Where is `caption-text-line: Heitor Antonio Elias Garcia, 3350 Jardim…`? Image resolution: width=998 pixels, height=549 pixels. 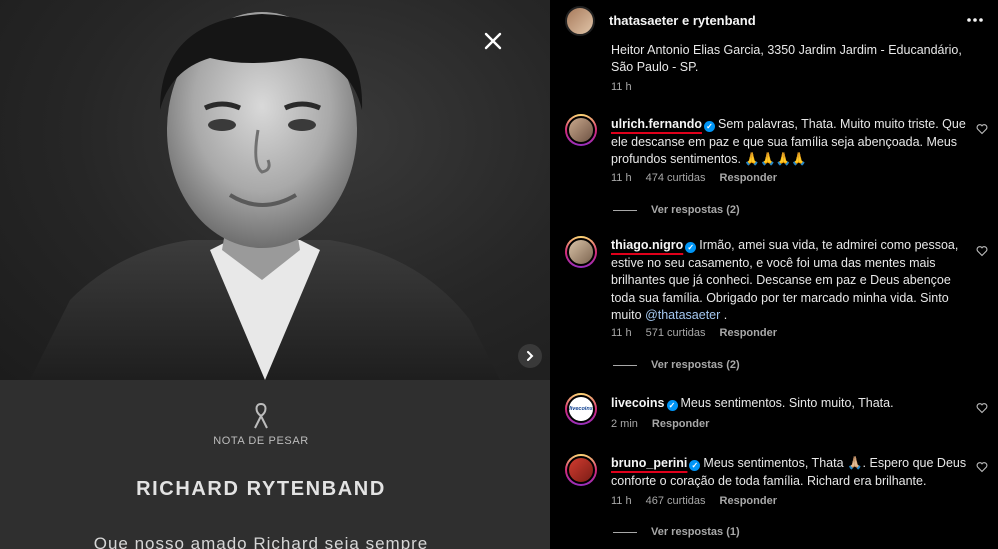 caption-text-line: Heitor Antonio Elias Garcia, 3350 Jardim… is located at coordinates (786, 50).